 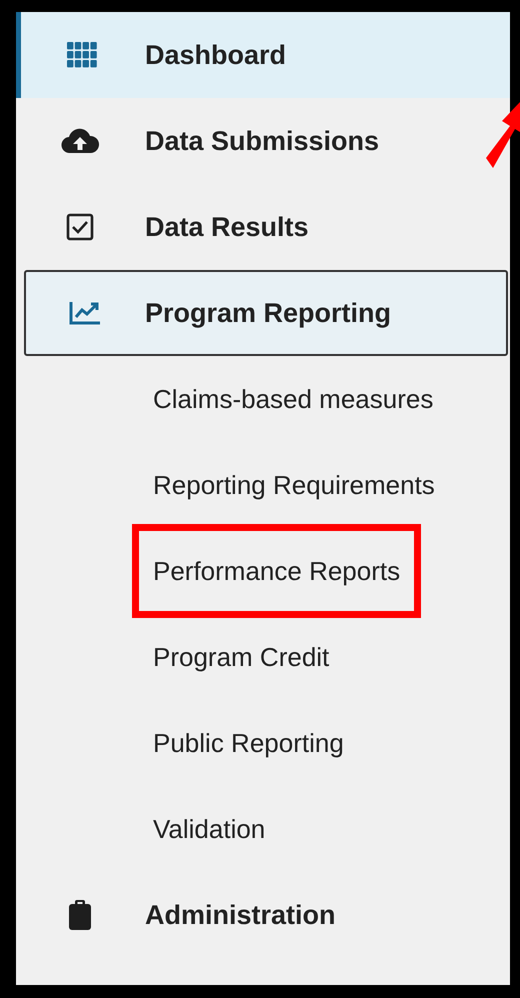 What do you see at coordinates (266, 313) in the screenshot?
I see `nav-item: Program Reporting` at bounding box center [266, 313].